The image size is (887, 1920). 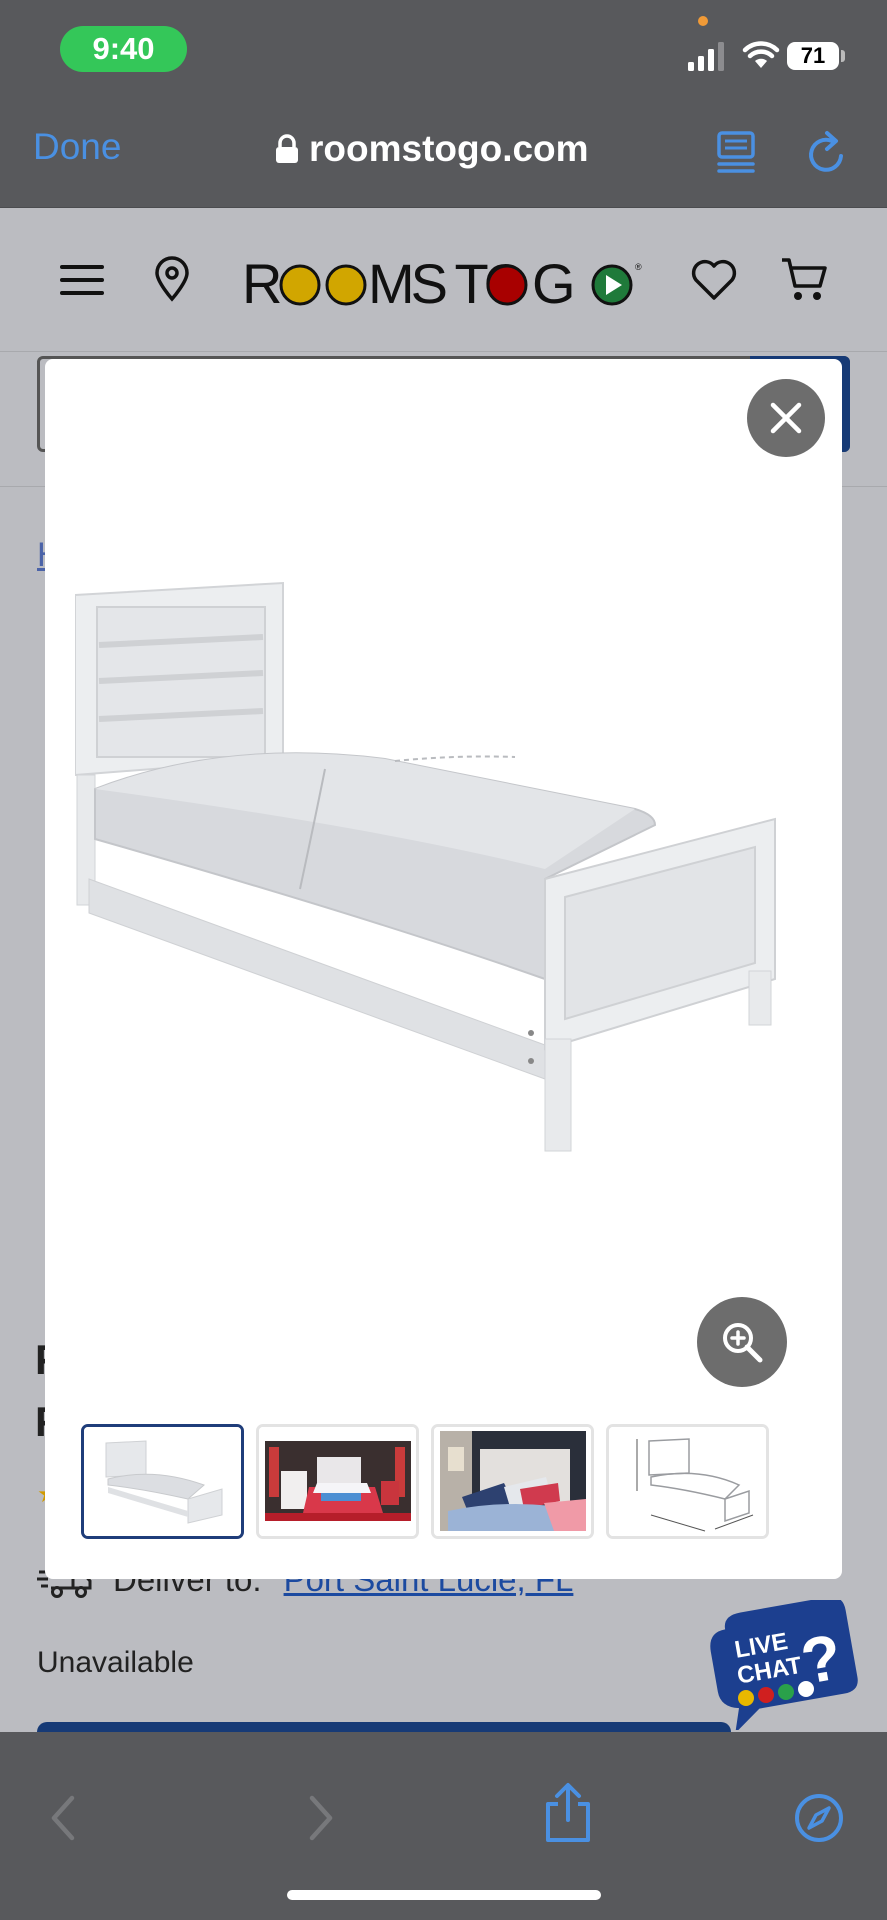 What do you see at coordinates (63, 1818) in the screenshot?
I see `back-arrow-icon` at bounding box center [63, 1818].